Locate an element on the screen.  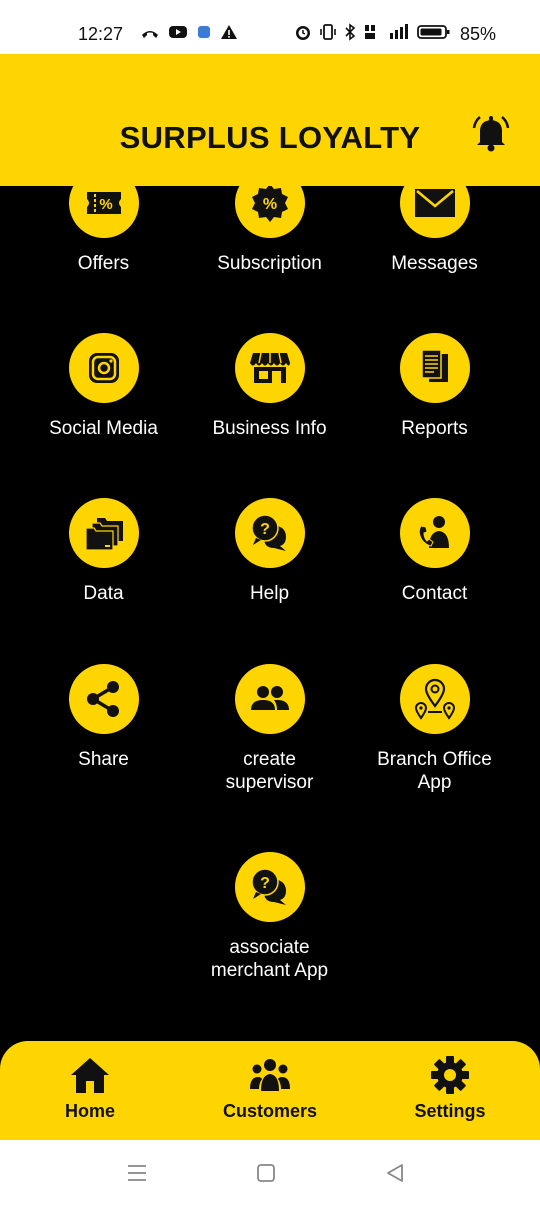
tile-label: Branch Office App is located at coordinates (434, 771).